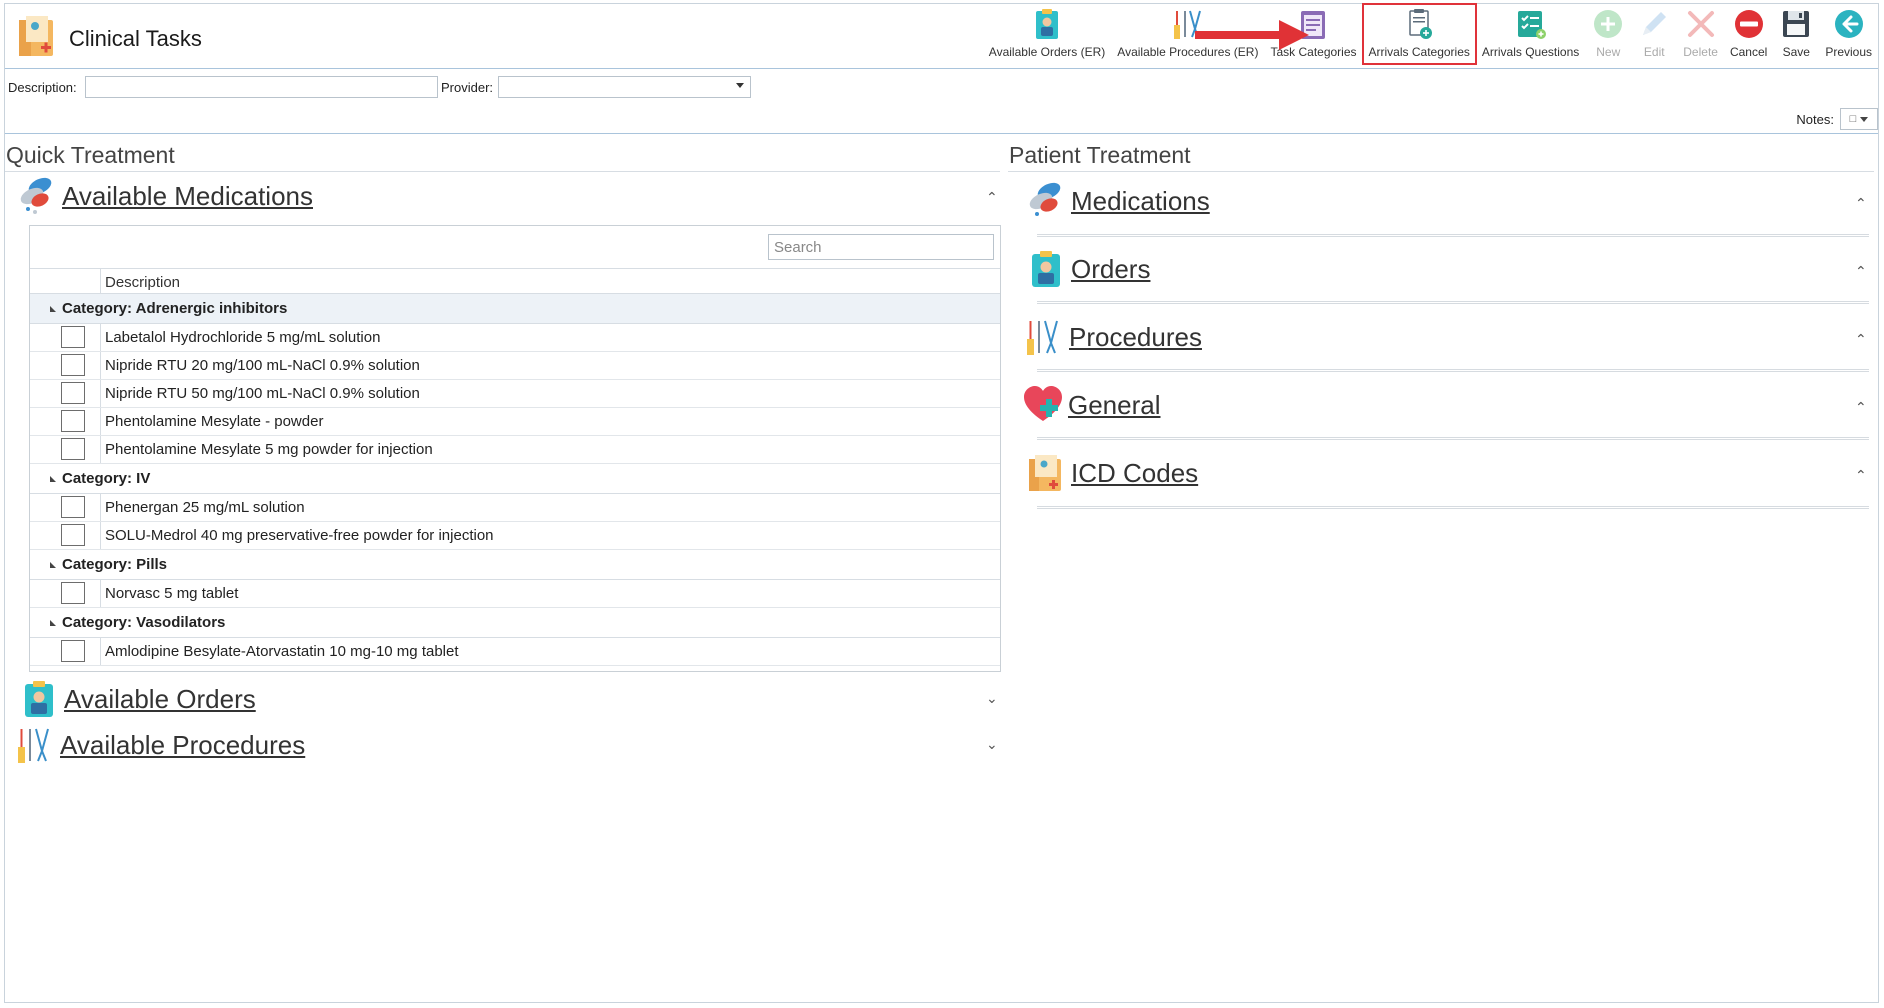 The image size is (1884, 1008). What do you see at coordinates (261, 87) in the screenshot?
I see `description-input` at bounding box center [261, 87].